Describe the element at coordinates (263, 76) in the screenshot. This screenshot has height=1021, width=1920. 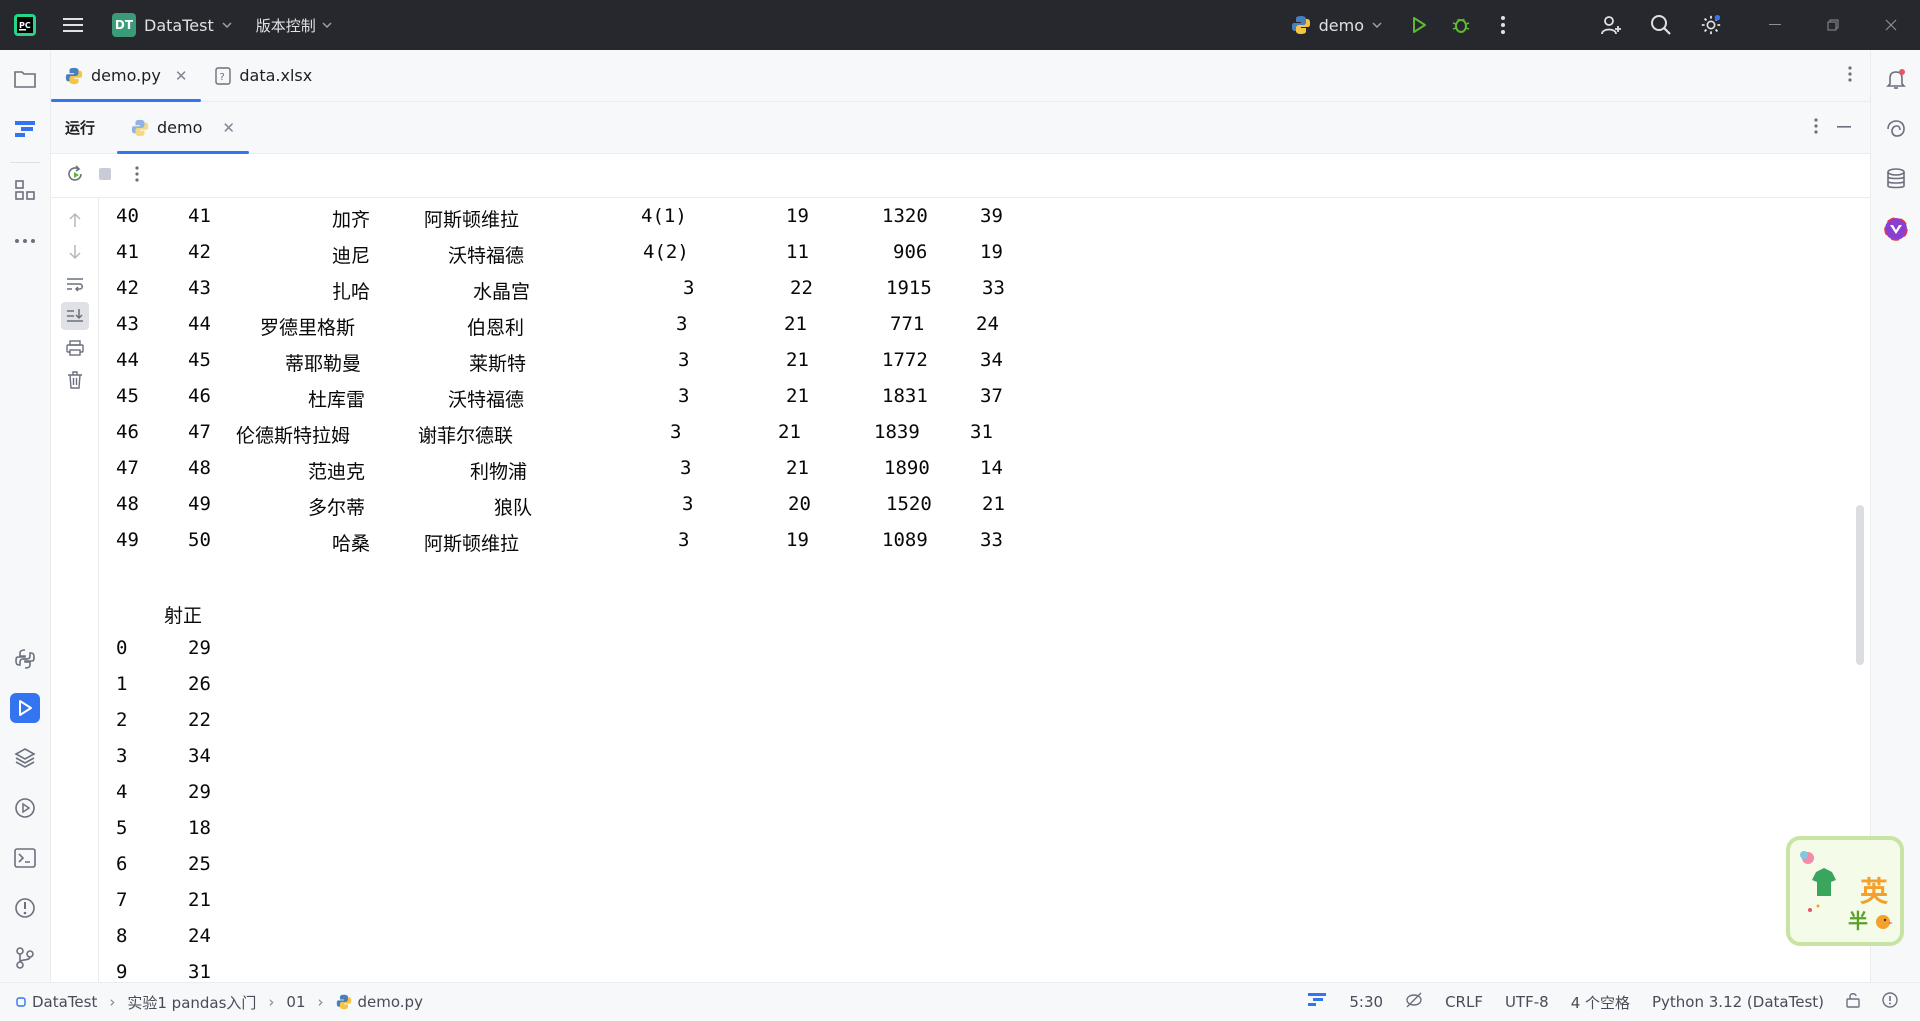
I see `tab-data-xlsx: ? data.xlsx` at that location.